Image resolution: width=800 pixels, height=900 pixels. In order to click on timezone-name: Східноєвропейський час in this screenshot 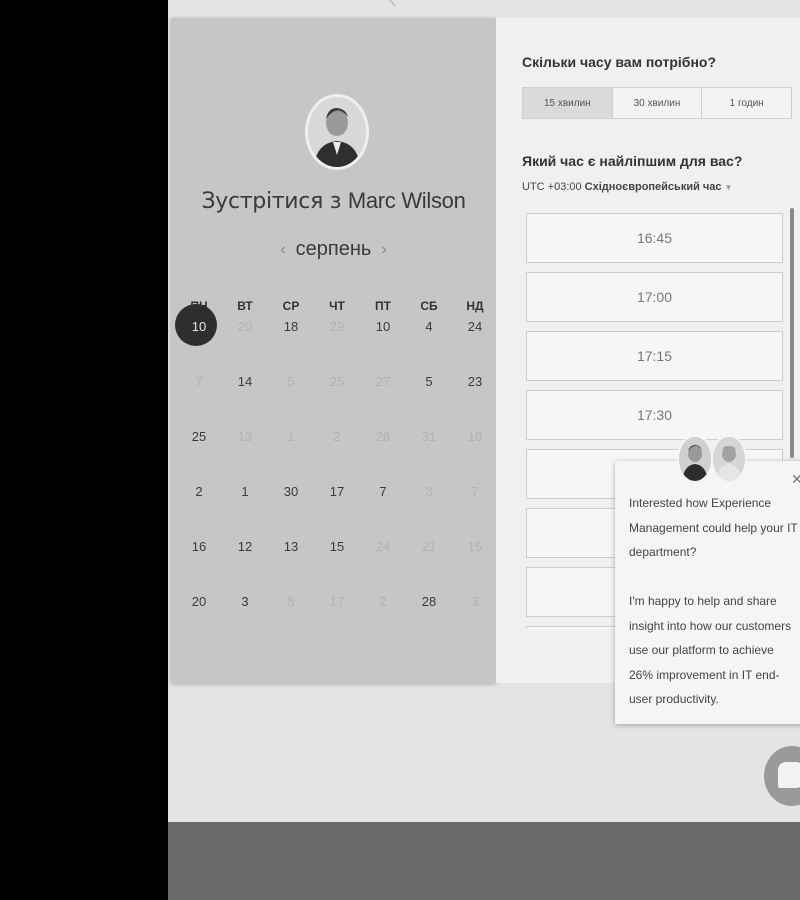, I will do `click(653, 187)`.